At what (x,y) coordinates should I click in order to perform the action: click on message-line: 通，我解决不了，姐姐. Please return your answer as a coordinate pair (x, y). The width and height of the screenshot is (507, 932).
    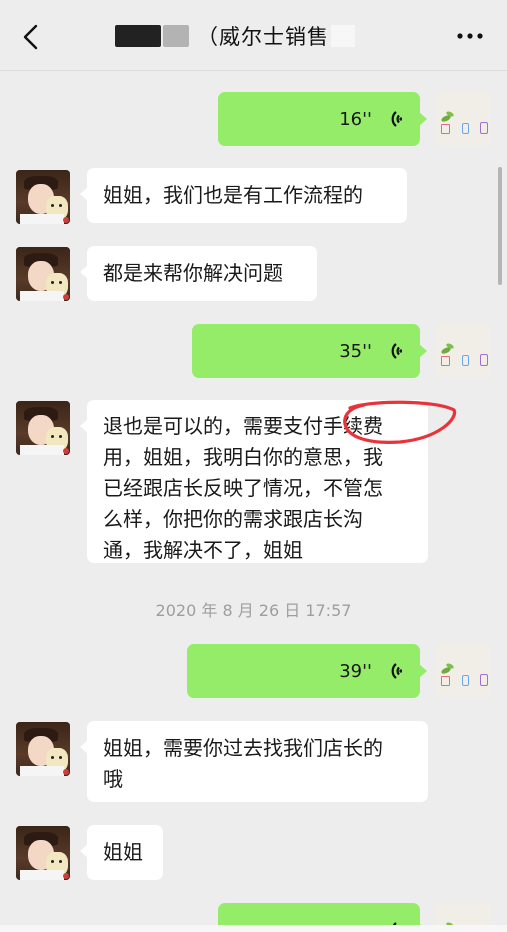
    Looking at the image, I should click on (203, 550).